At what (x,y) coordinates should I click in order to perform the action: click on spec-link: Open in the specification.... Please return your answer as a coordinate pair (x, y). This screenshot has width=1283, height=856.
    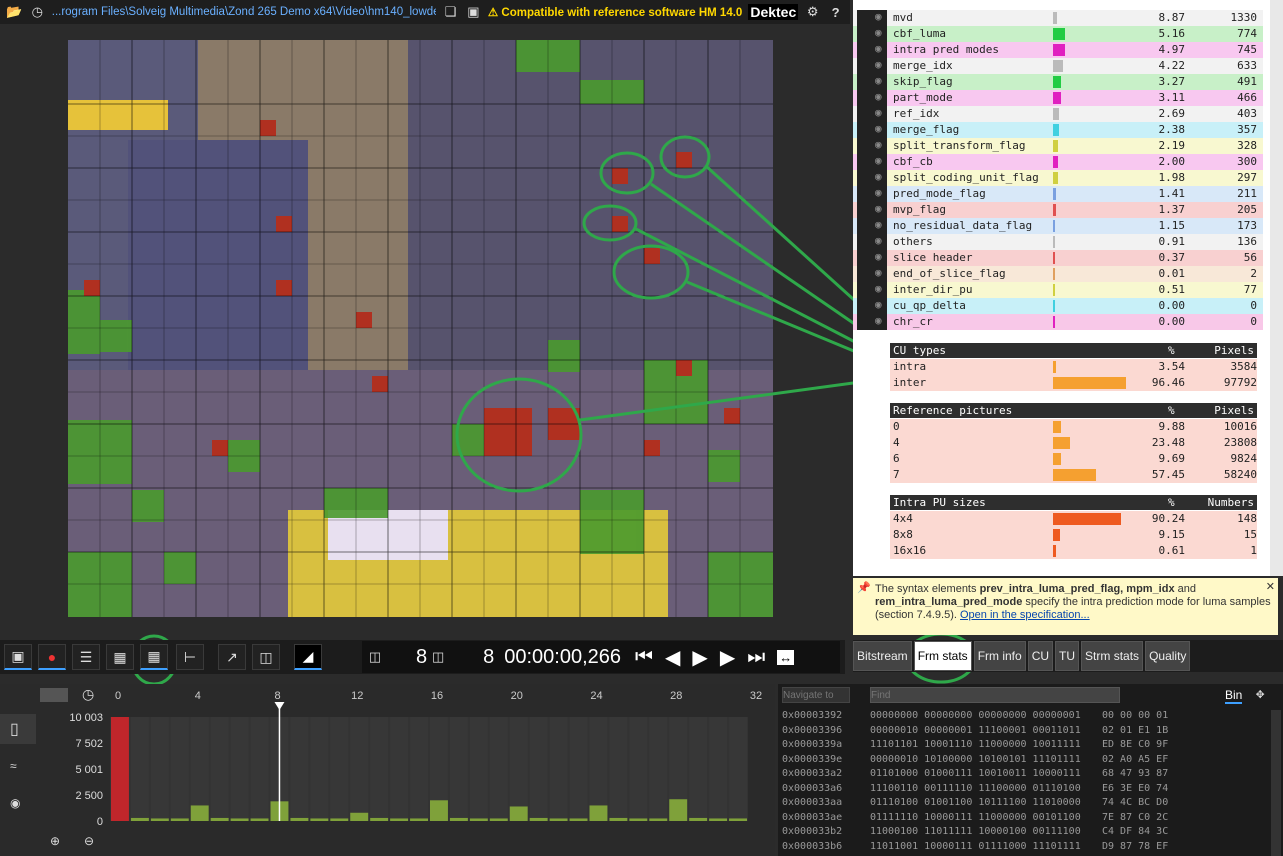
    Looking at the image, I should click on (1025, 615).